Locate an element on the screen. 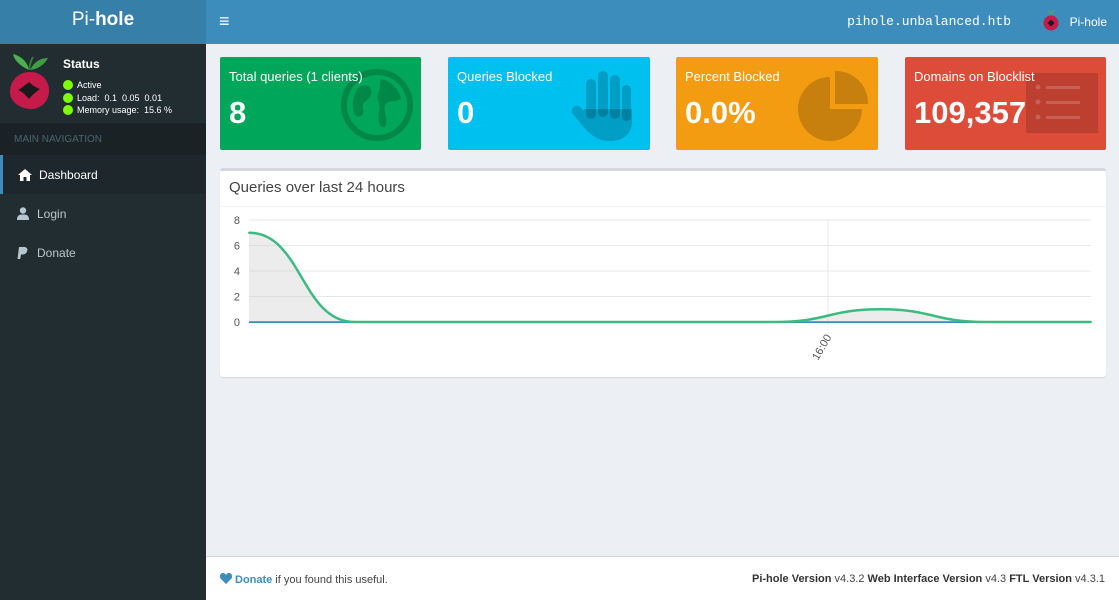 The height and width of the screenshot is (600, 1119). status-memory: Memory usage: 15.6 % is located at coordinates (117, 110).